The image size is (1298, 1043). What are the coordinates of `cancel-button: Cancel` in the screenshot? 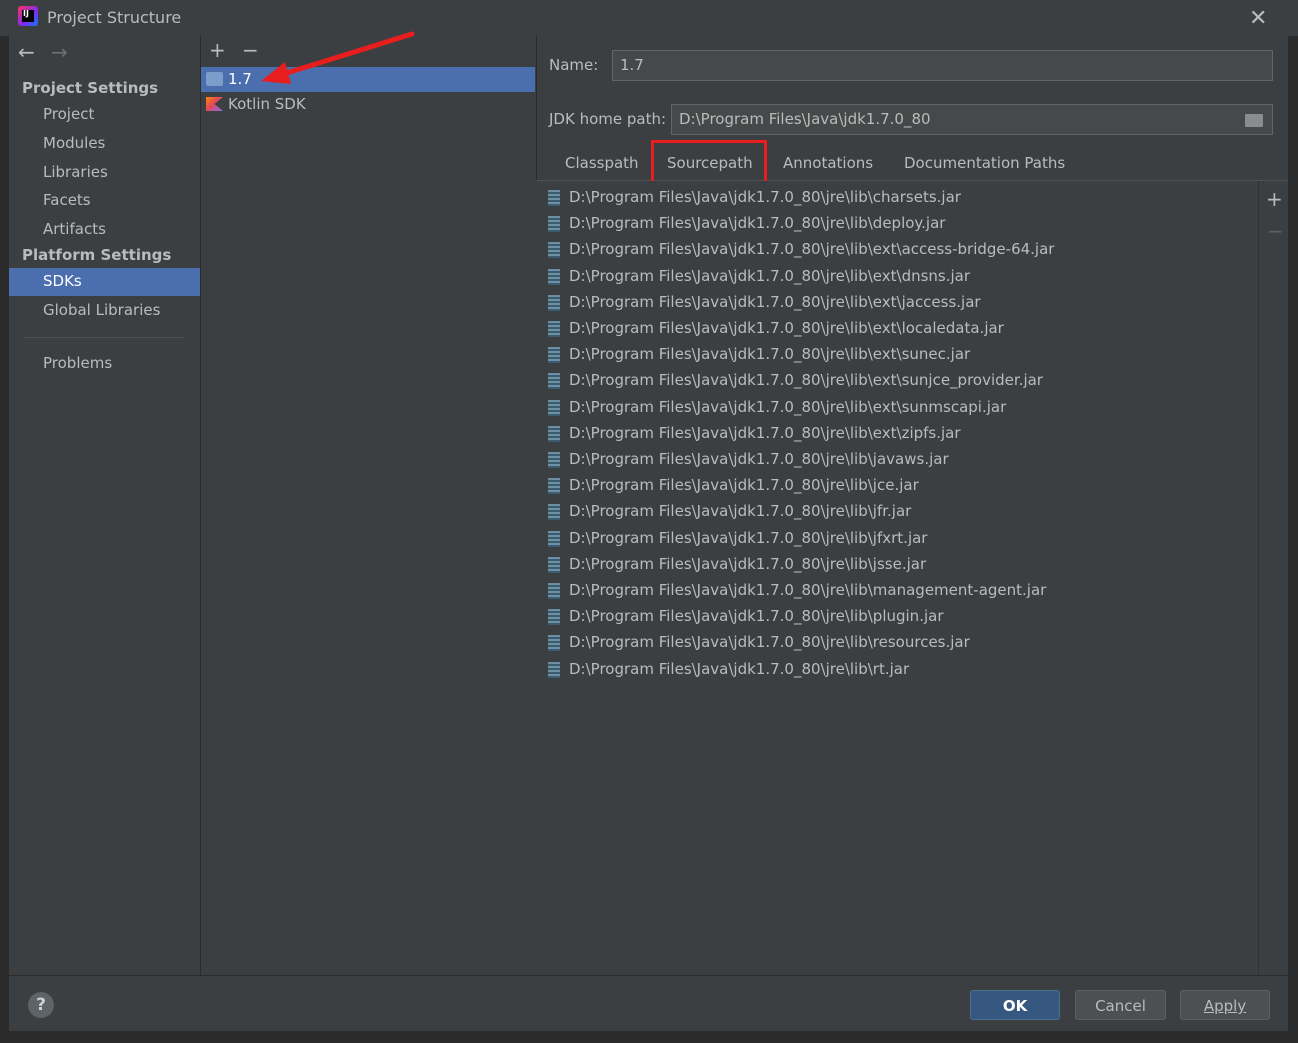 It's located at (1120, 1005).